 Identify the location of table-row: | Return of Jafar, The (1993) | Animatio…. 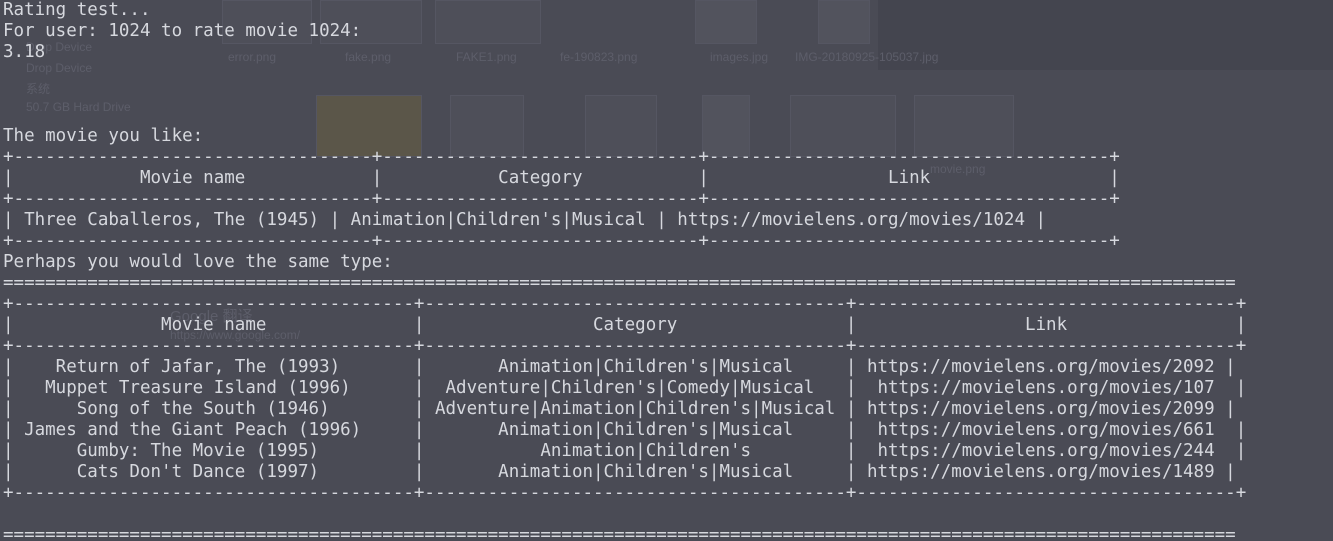
(619, 367).